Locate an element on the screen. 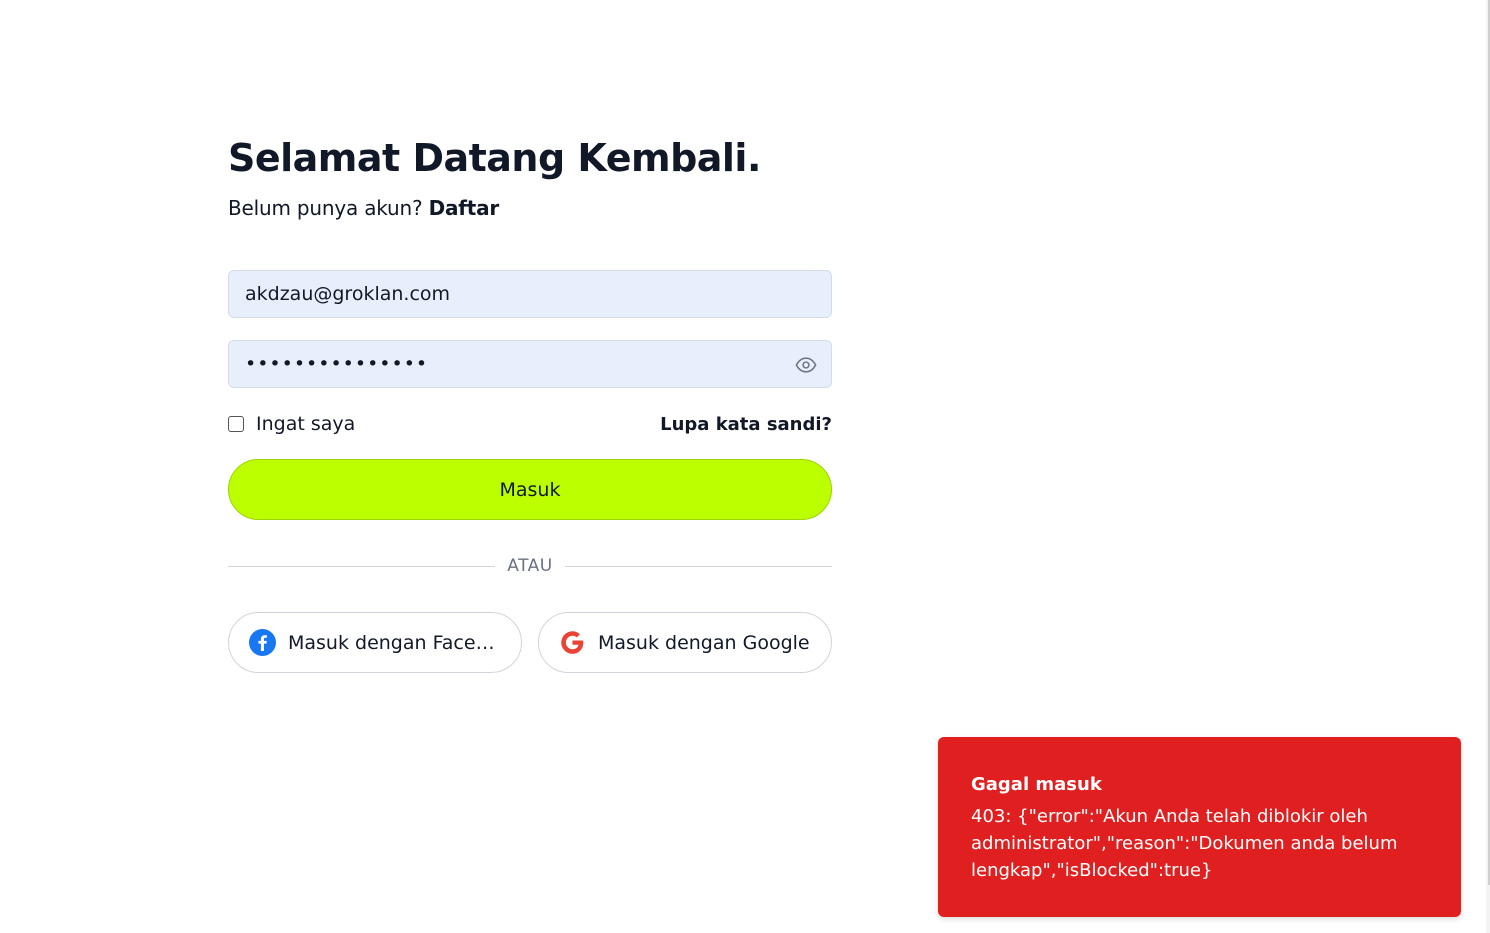 The height and width of the screenshot is (933, 1490). page-title: Selamat Datang Kembali. is located at coordinates (494, 158).